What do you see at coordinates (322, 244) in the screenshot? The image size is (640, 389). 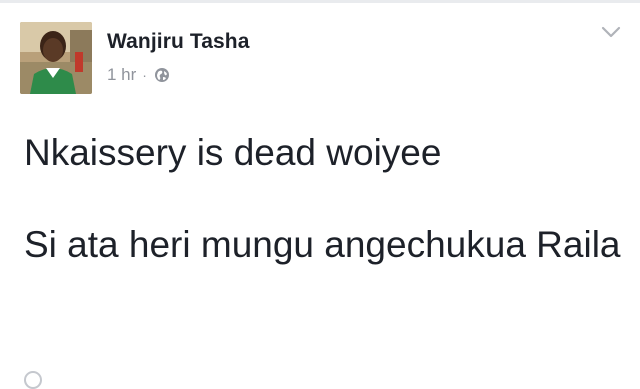 I see `post-text-line-2: Si ata heri mungu angechukua Raila` at bounding box center [322, 244].